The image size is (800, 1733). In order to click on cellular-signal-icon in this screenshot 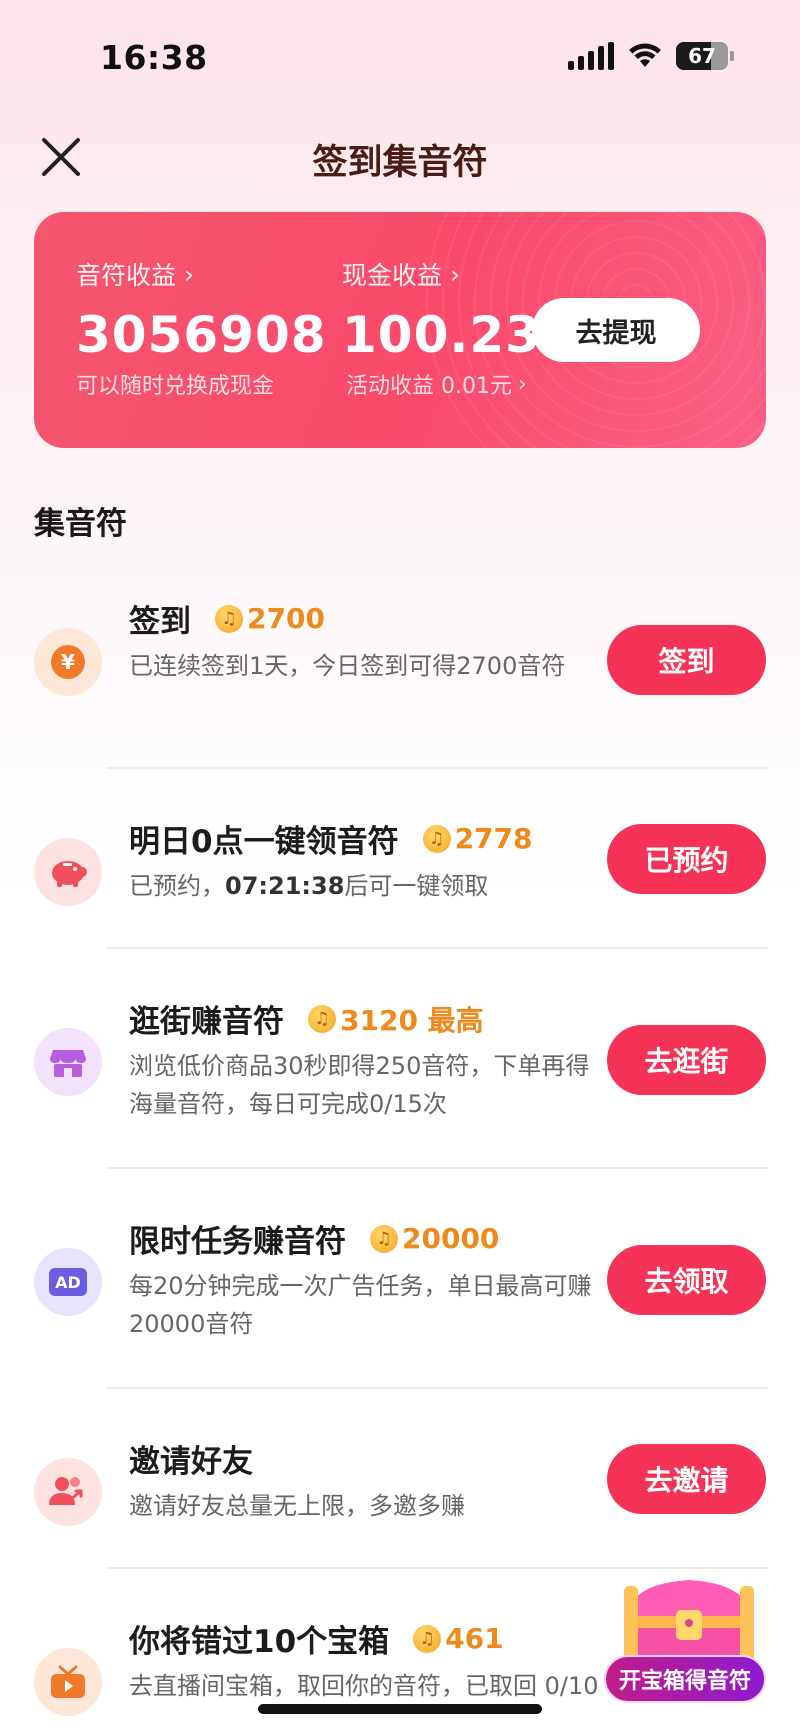, I will do `click(591, 56)`.